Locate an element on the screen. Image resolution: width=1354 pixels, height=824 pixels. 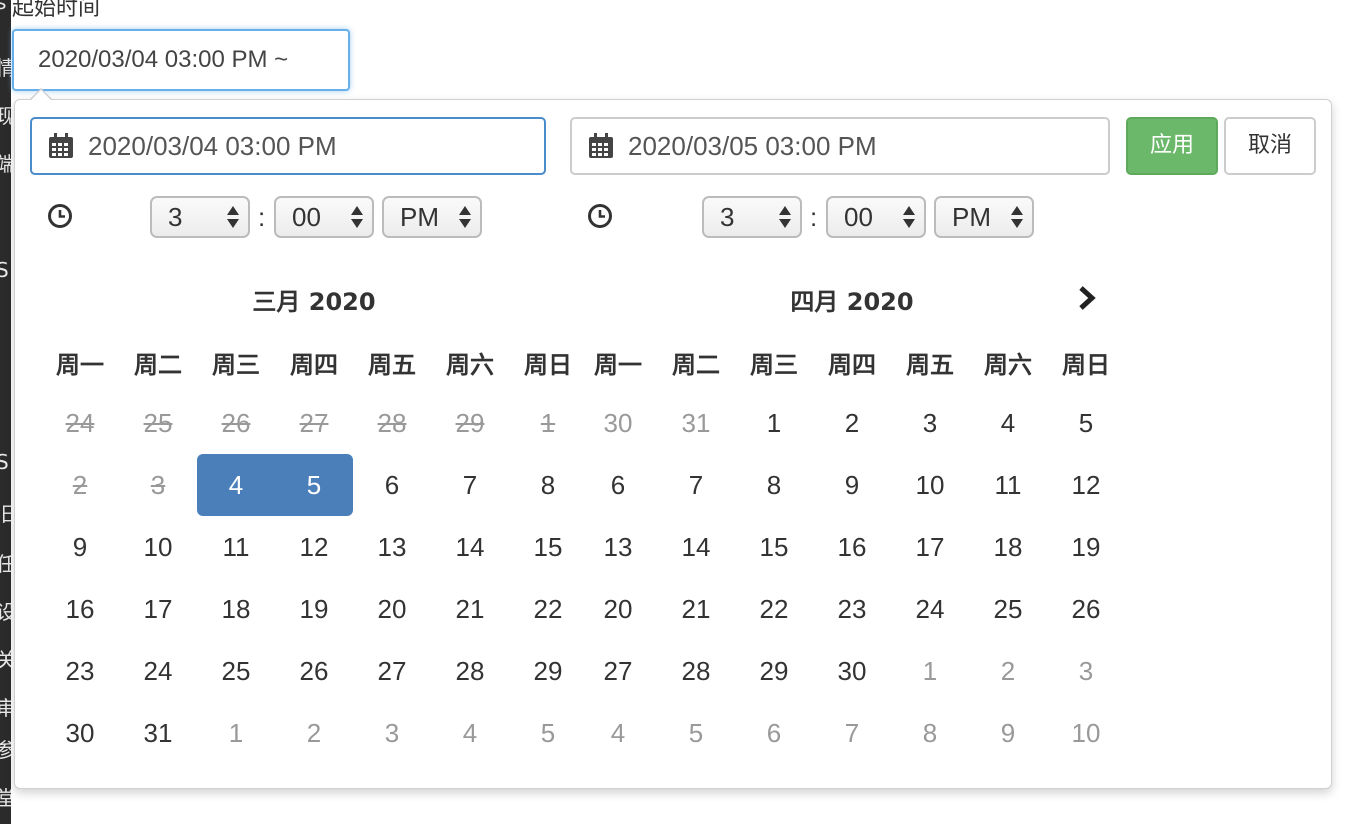
weekday-header: 周六 is located at coordinates (470, 365).